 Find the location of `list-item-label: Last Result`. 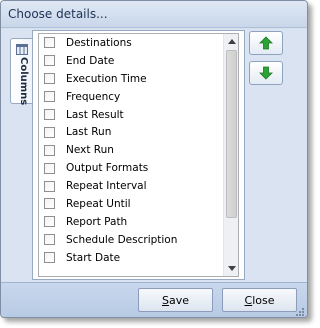

list-item-label: Last Result is located at coordinates (95, 114).